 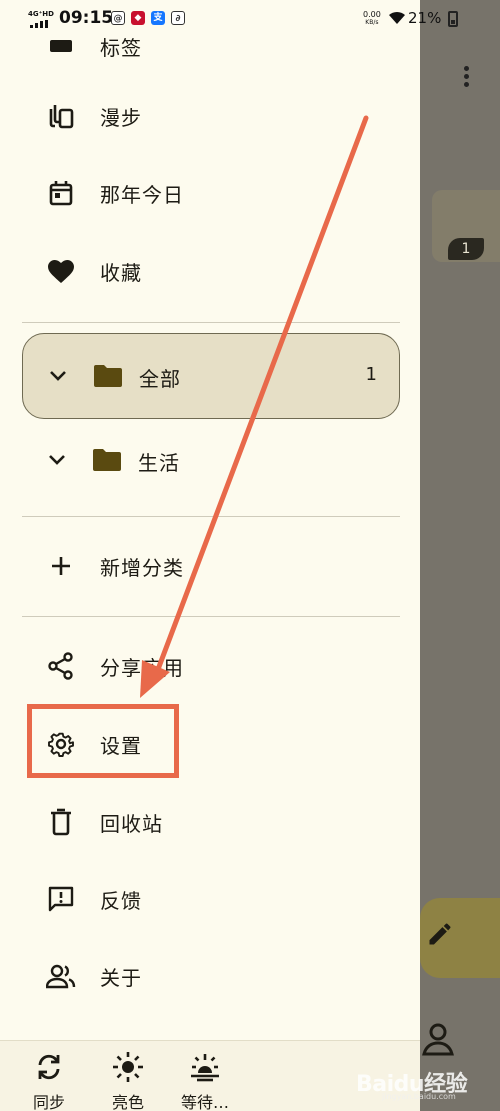 What do you see at coordinates (61, 899) in the screenshot?
I see `feedback-icon` at bounding box center [61, 899].